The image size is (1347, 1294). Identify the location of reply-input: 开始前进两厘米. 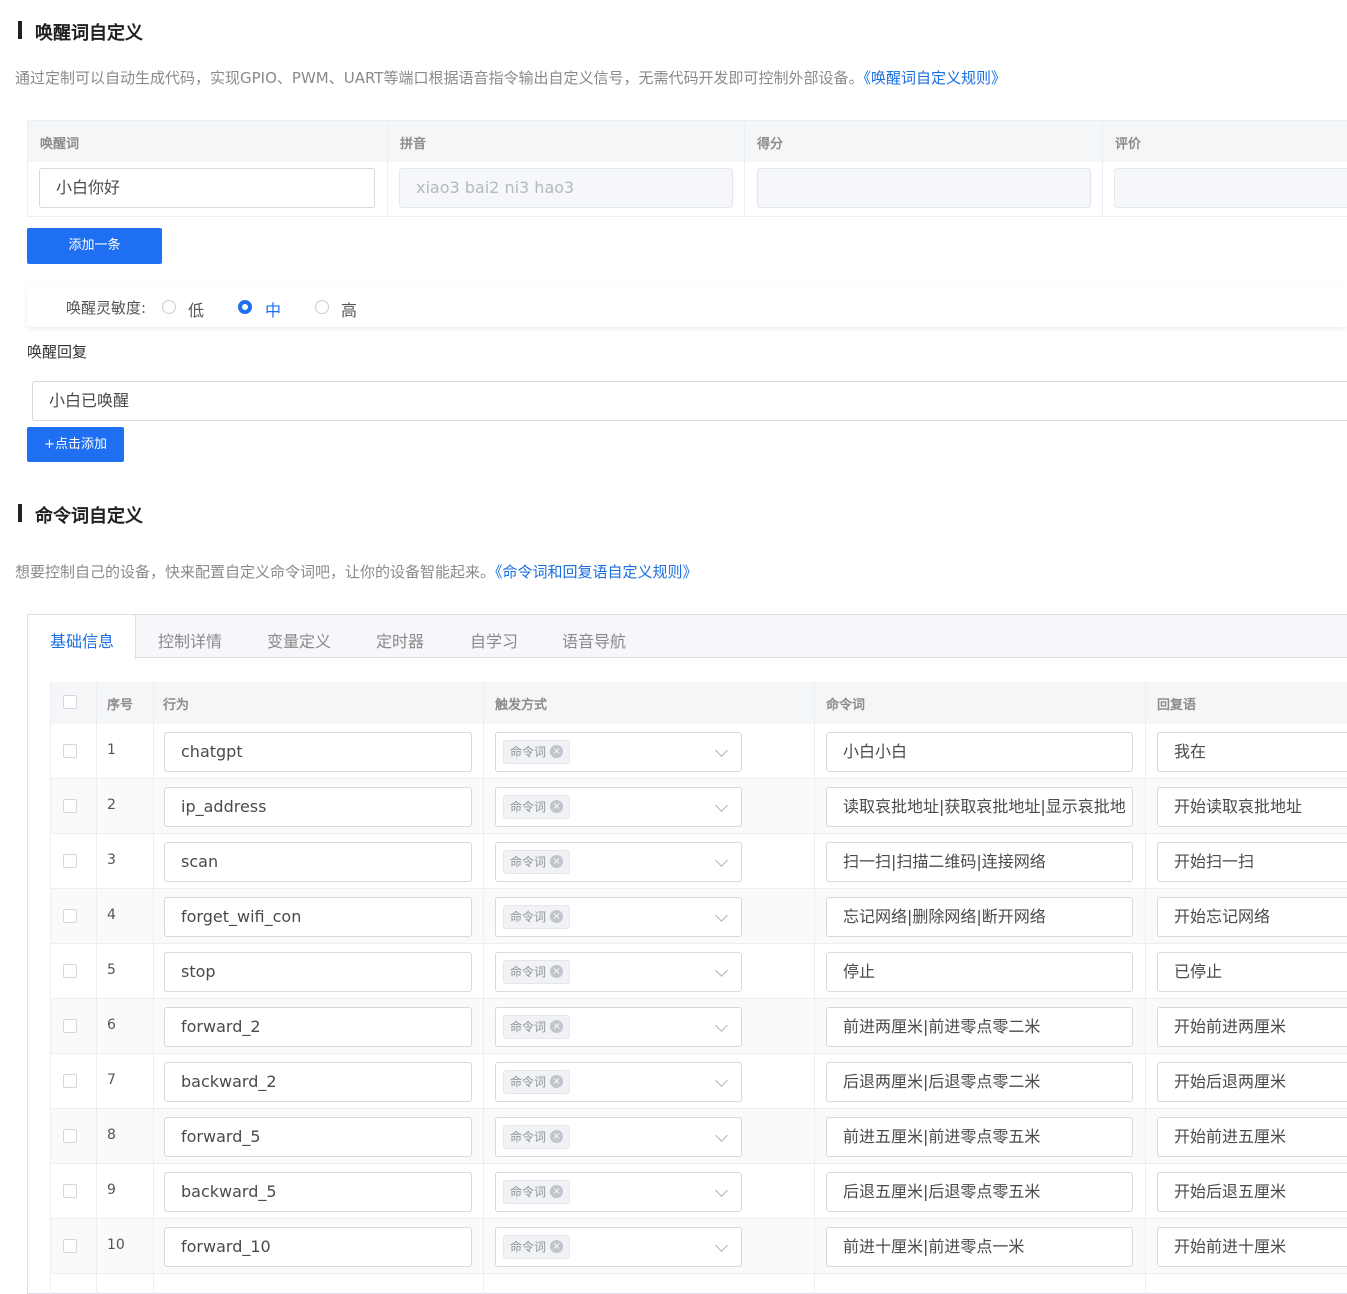
(1252, 1027).